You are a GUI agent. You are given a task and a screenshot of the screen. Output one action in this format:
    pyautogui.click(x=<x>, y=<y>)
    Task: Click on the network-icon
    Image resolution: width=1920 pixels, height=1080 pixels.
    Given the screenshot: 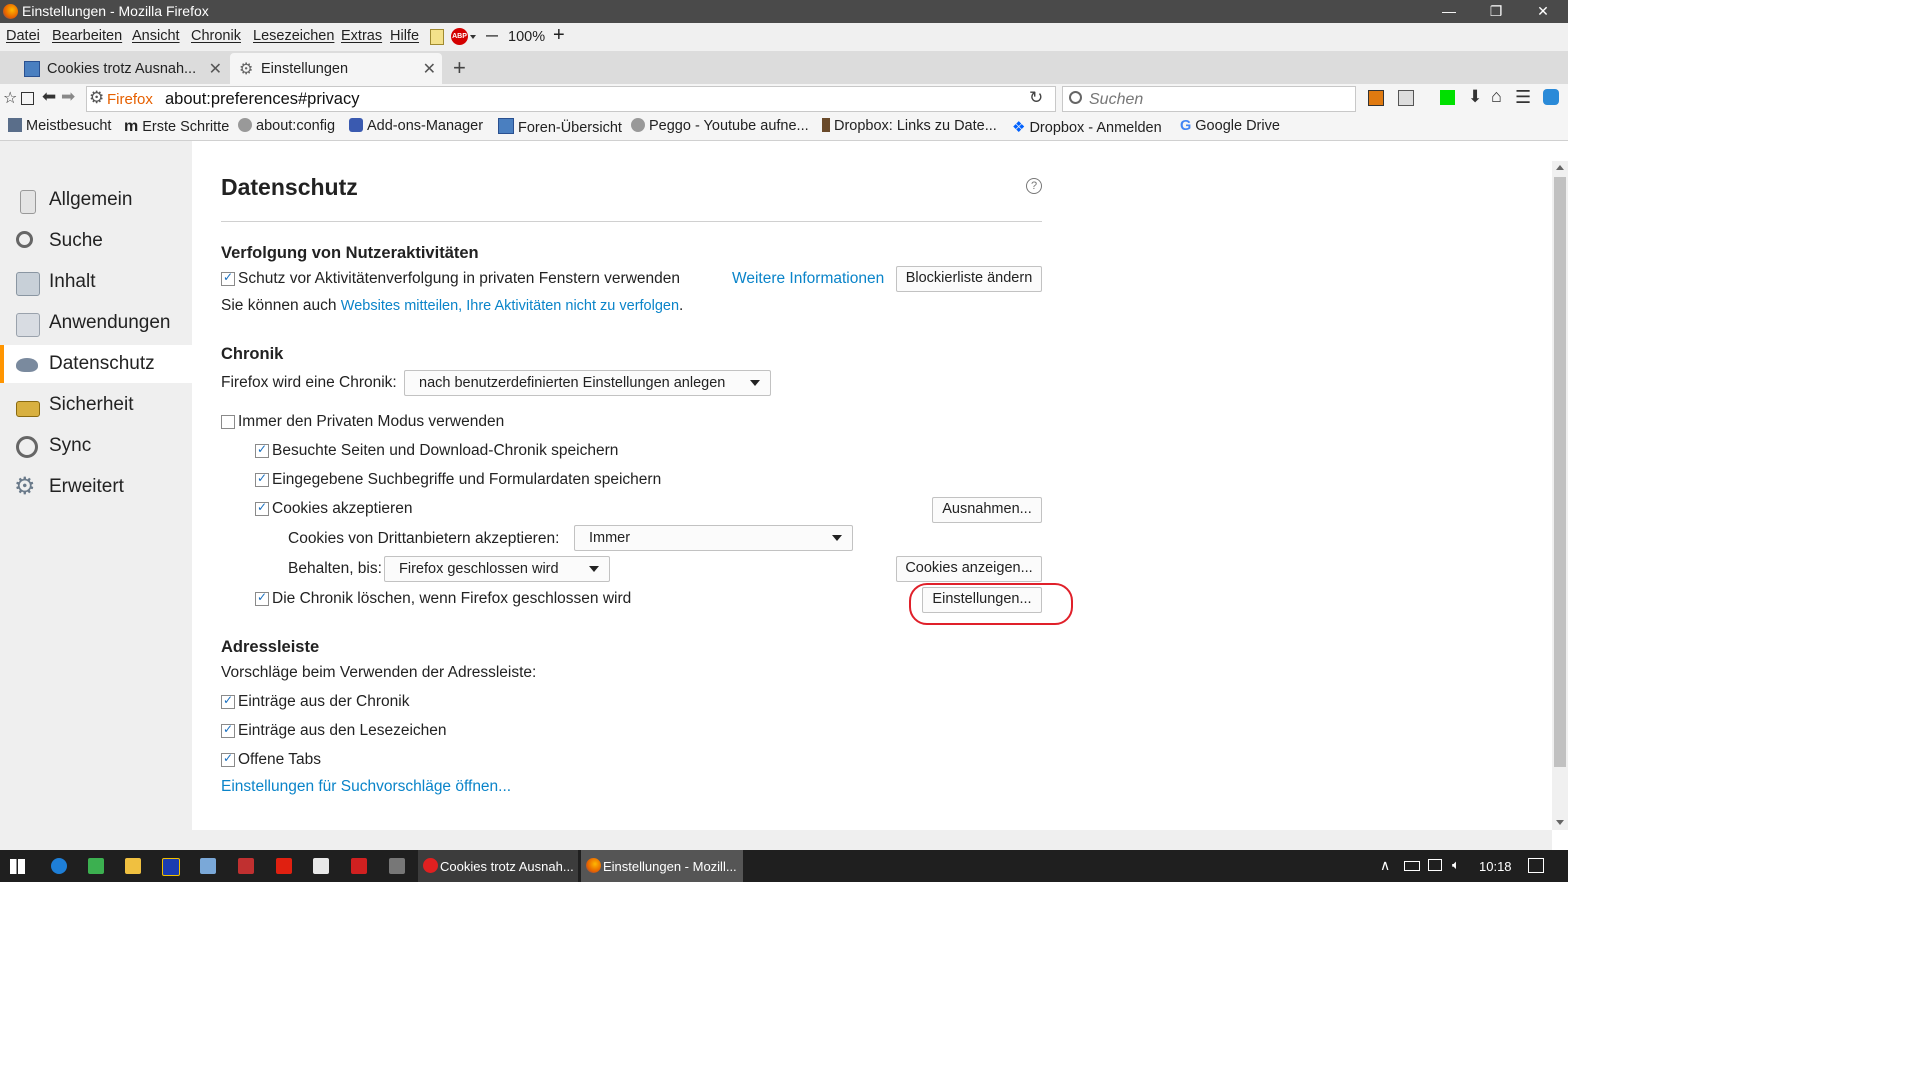 What is the action you would take?
    pyautogui.click(x=1435, y=865)
    